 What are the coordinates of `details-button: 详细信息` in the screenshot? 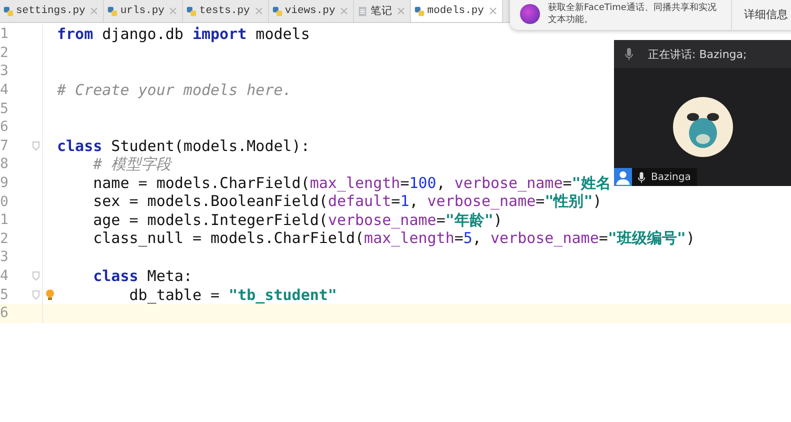 It's located at (761, 15).